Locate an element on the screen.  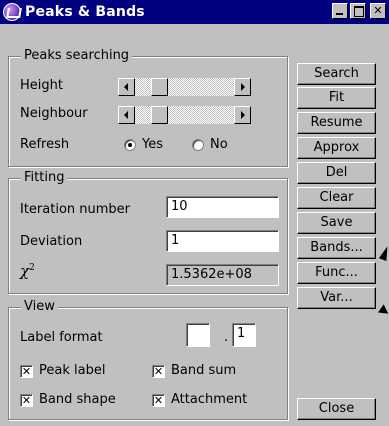
chi-squared-value: 1.5362e+08 is located at coordinates (222, 275).